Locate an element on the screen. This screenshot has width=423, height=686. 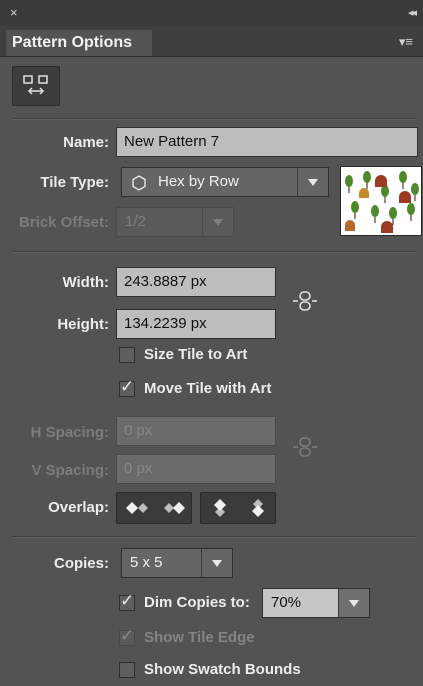
show-tile-edge-label: Show Tile Edge is located at coordinates (199, 637).